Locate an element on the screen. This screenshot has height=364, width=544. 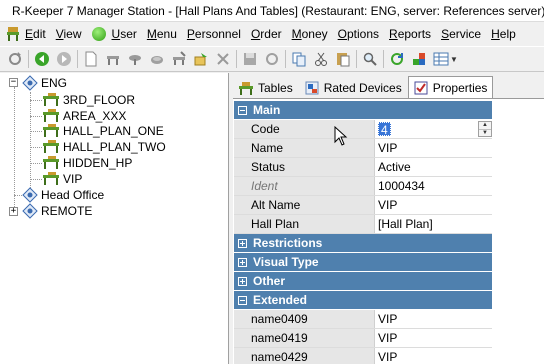
new-table-button is located at coordinates (113, 59).